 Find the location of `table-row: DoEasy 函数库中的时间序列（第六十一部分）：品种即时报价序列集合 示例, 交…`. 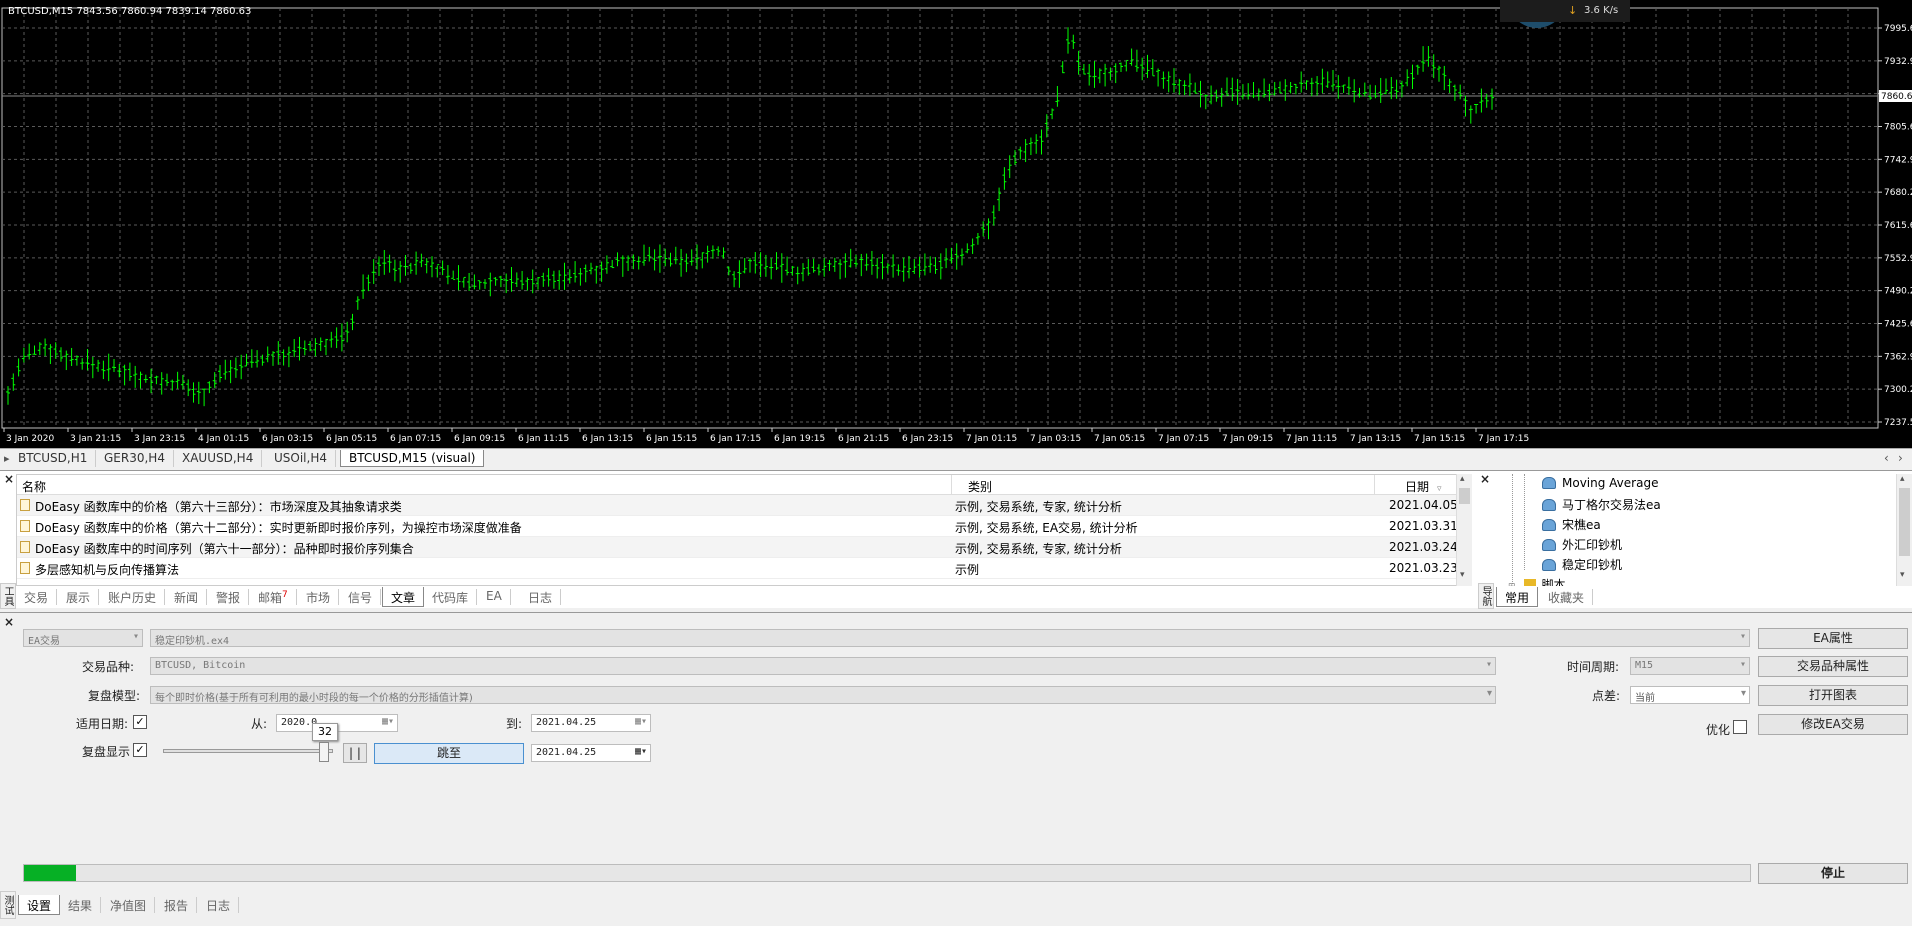

table-row: DoEasy 函数库中的时间序列（第六十一部分）：品种即时报价序列集合 示例, 交… is located at coordinates (744, 547).